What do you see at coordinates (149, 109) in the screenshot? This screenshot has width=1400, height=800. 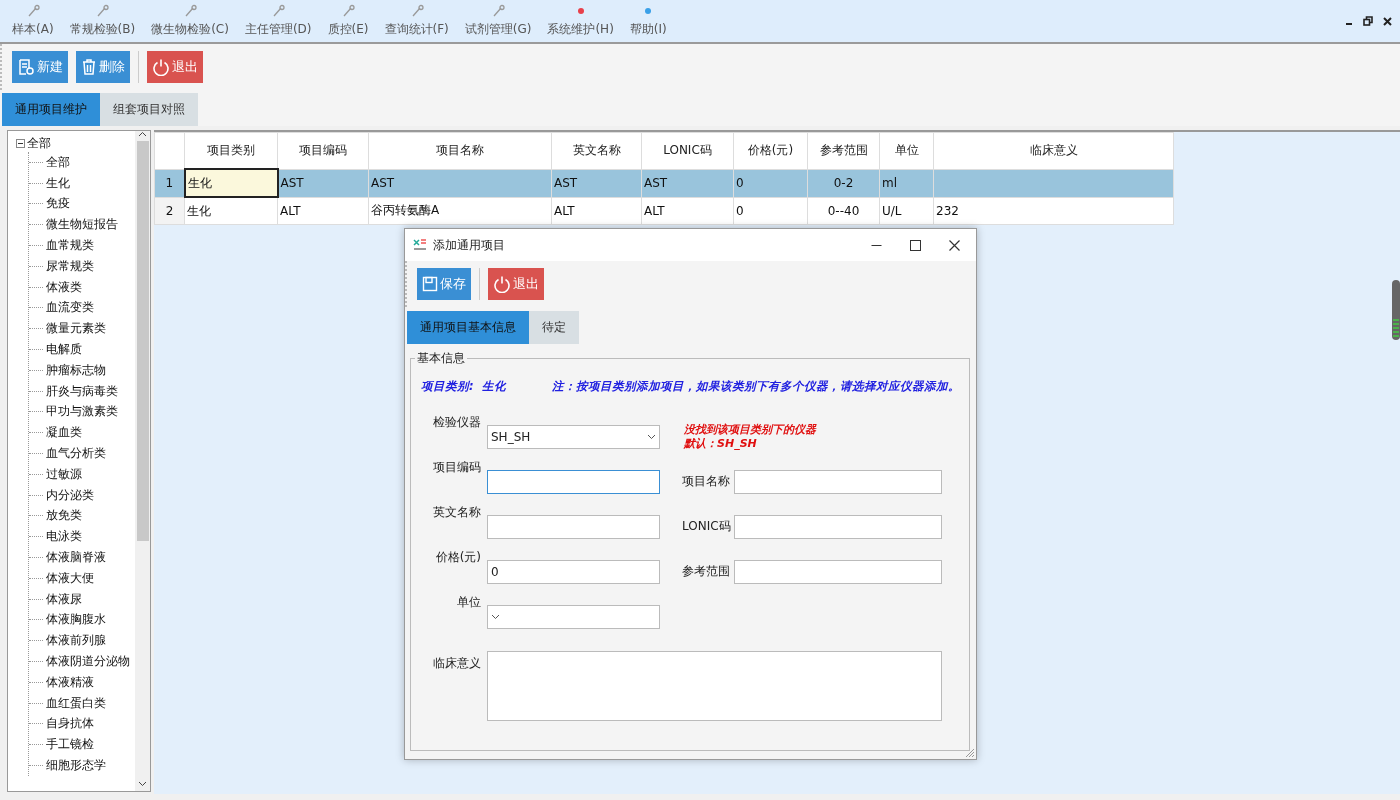 I see `tab: 组套项目对照` at bounding box center [149, 109].